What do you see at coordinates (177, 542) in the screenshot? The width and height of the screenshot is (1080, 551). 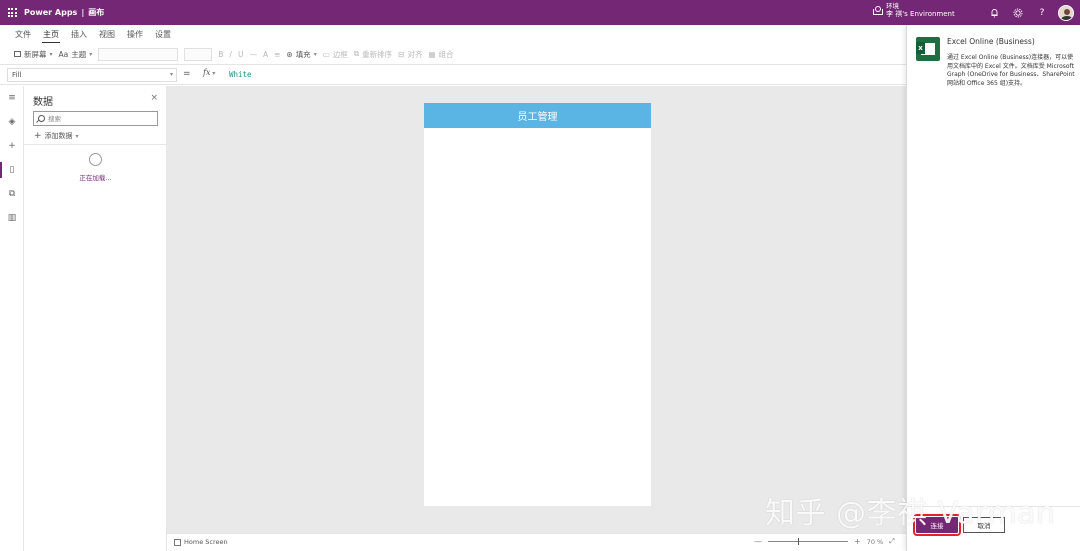 I see `screen-checkbox` at bounding box center [177, 542].